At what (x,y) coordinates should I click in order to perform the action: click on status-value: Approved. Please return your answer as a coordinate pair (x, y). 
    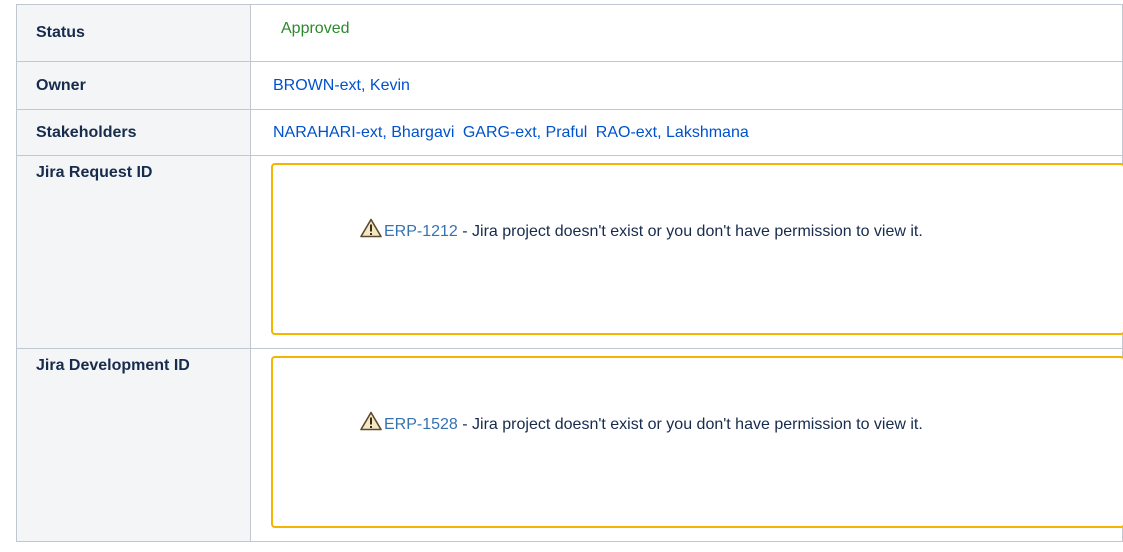
    Looking at the image, I should click on (315, 28).